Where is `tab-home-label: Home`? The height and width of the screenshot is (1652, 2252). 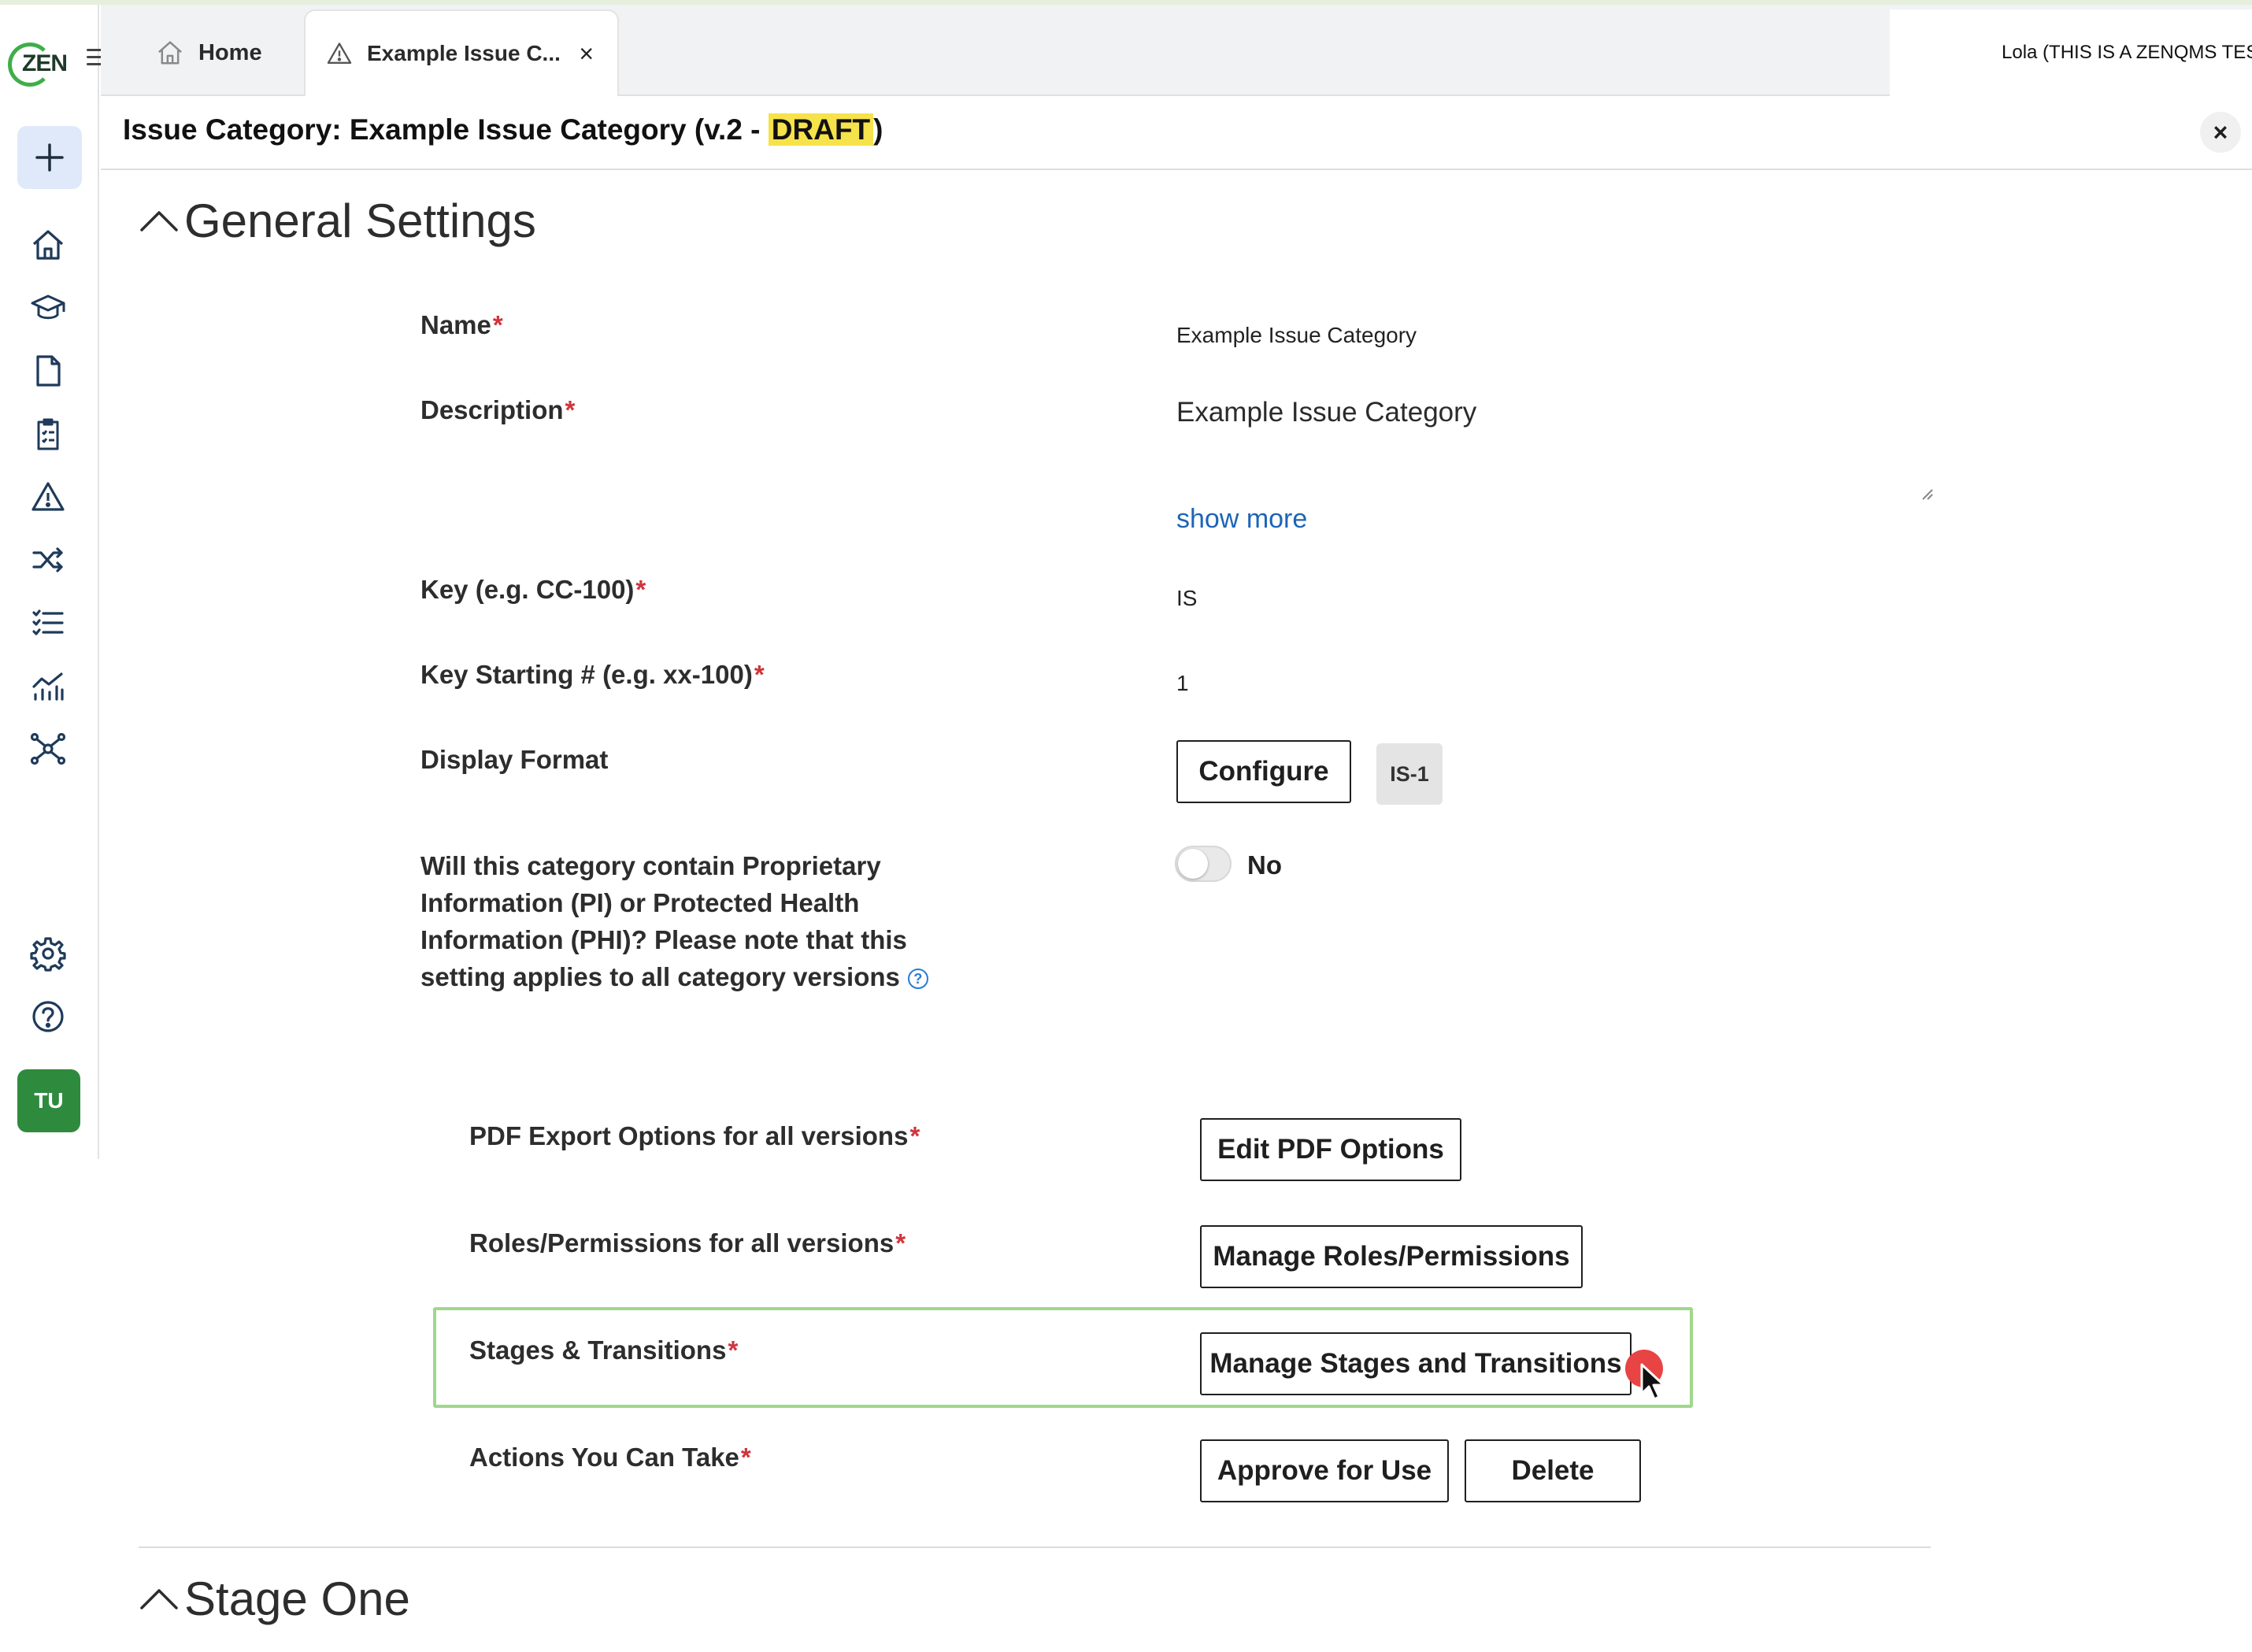 tab-home-label: Home is located at coordinates (230, 52).